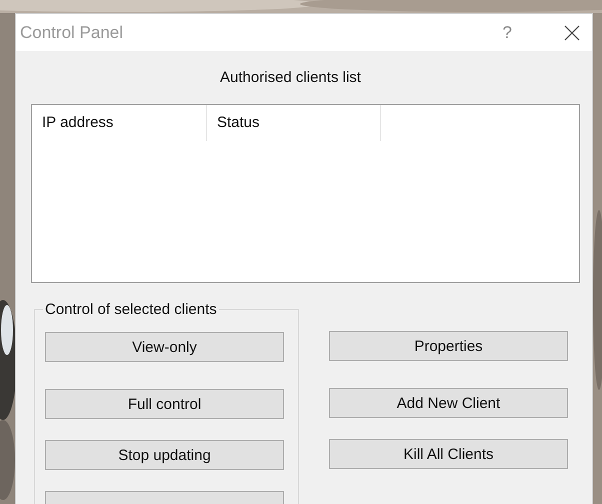  Describe the element at coordinates (164, 347) in the screenshot. I see `button: View-only` at that location.